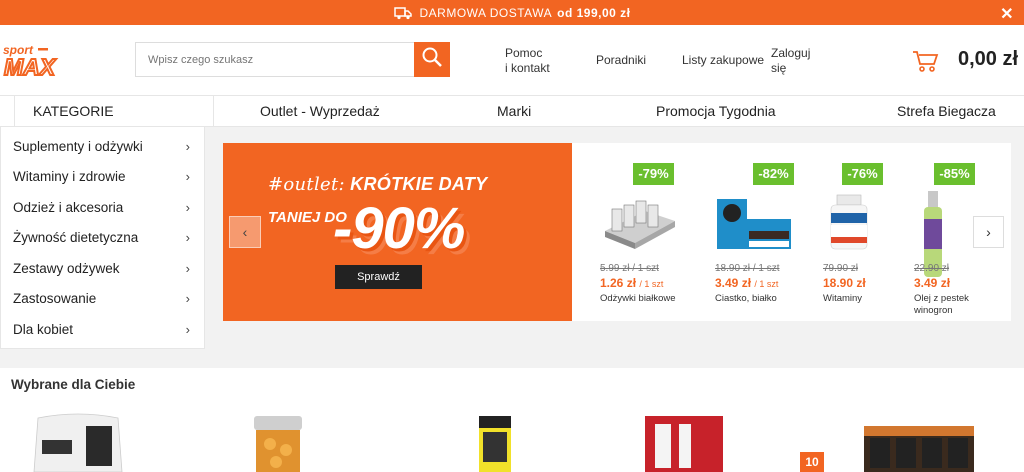 This screenshot has width=1024, height=472. I want to click on banner-check-button: Sprawdź, so click(378, 277).